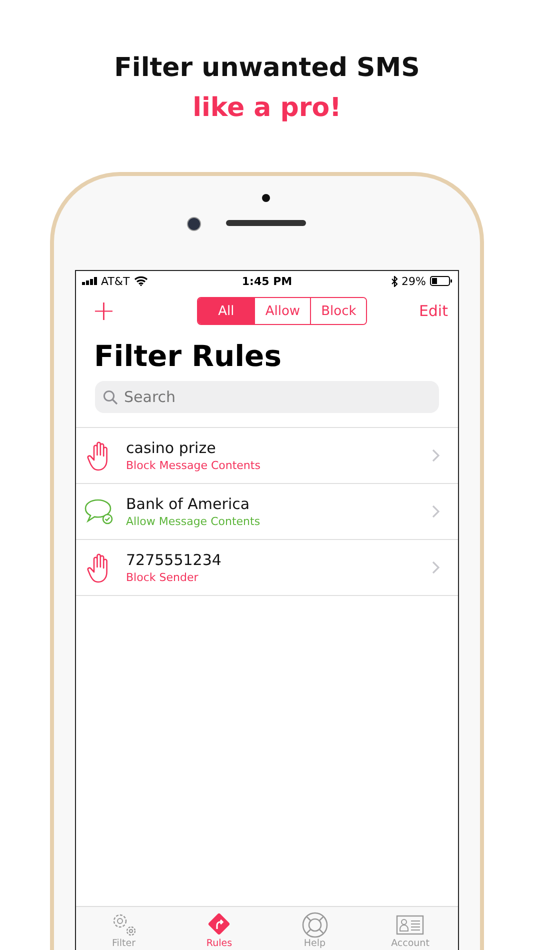 The height and width of the screenshot is (950, 534). Describe the element at coordinates (99, 511) in the screenshot. I see `chat-check-icon` at that location.